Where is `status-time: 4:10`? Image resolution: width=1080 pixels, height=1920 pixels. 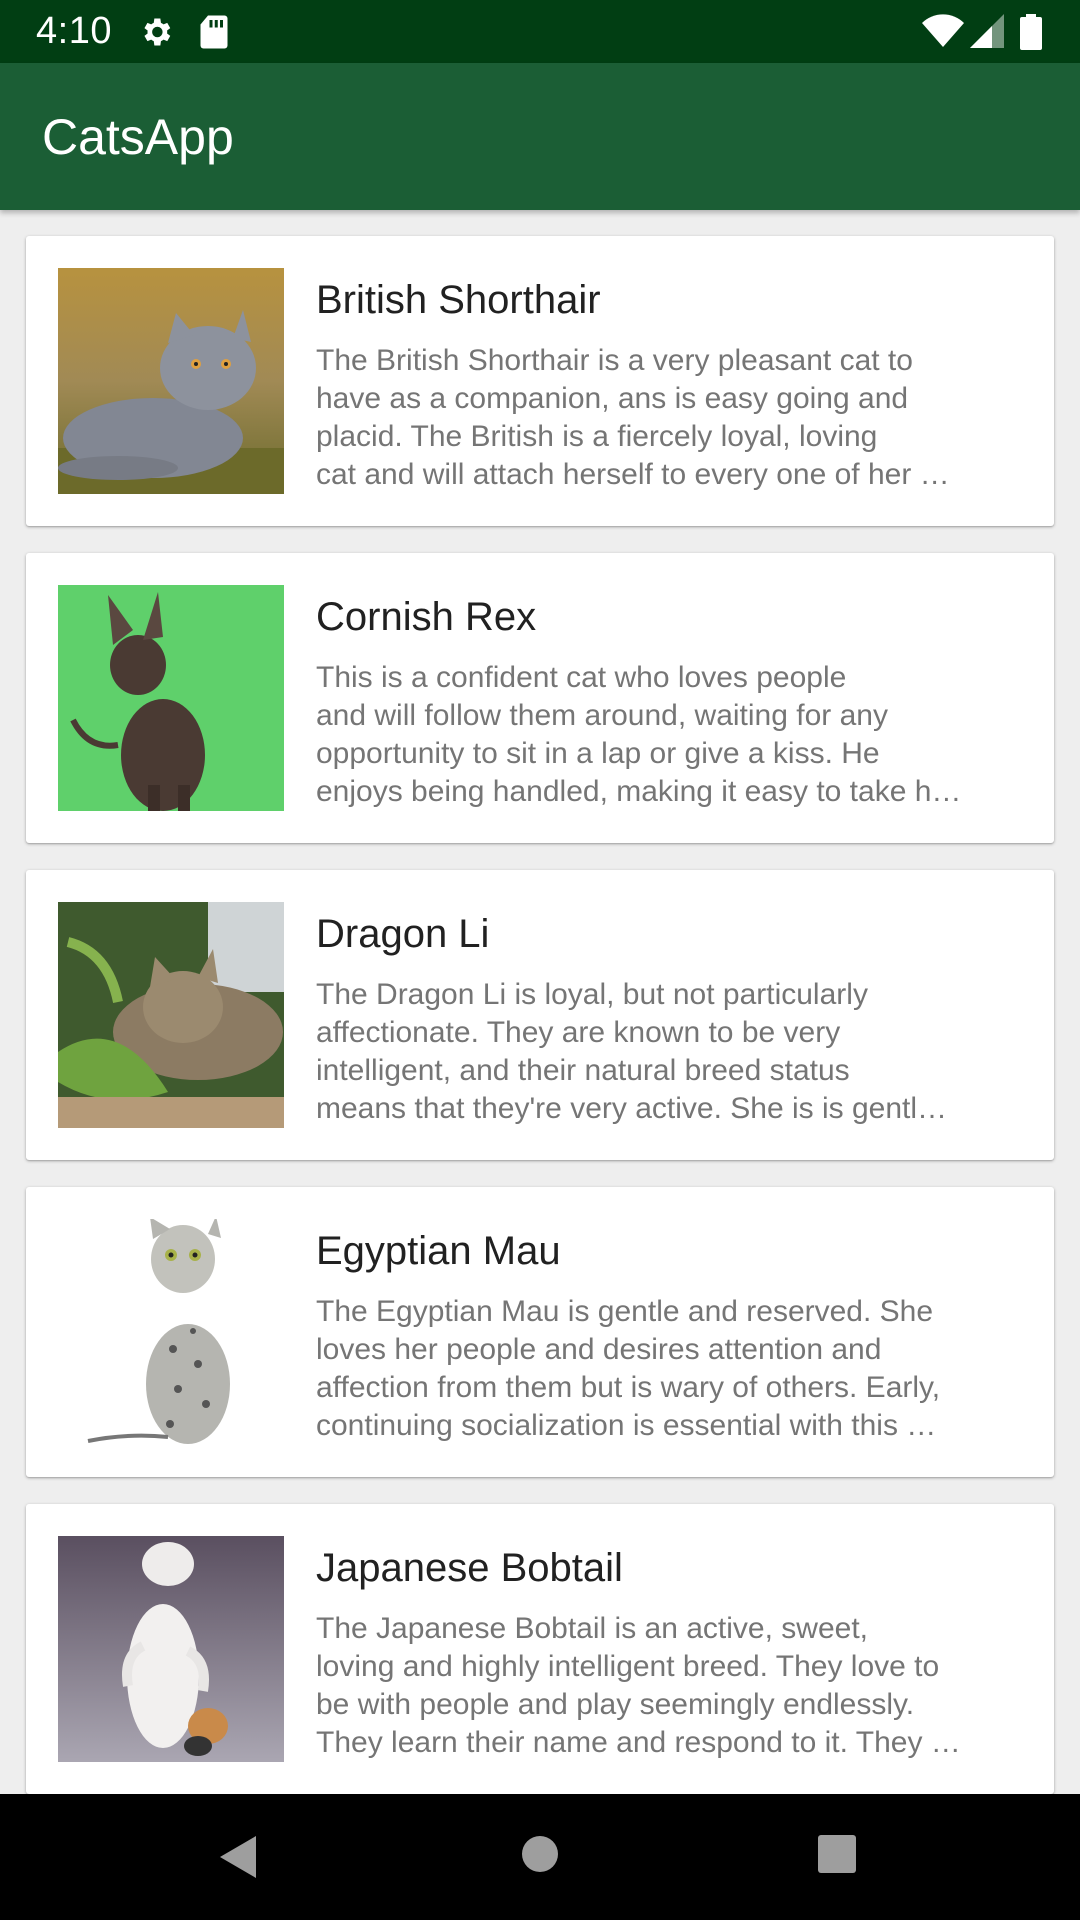
status-time: 4:10 is located at coordinates (74, 31).